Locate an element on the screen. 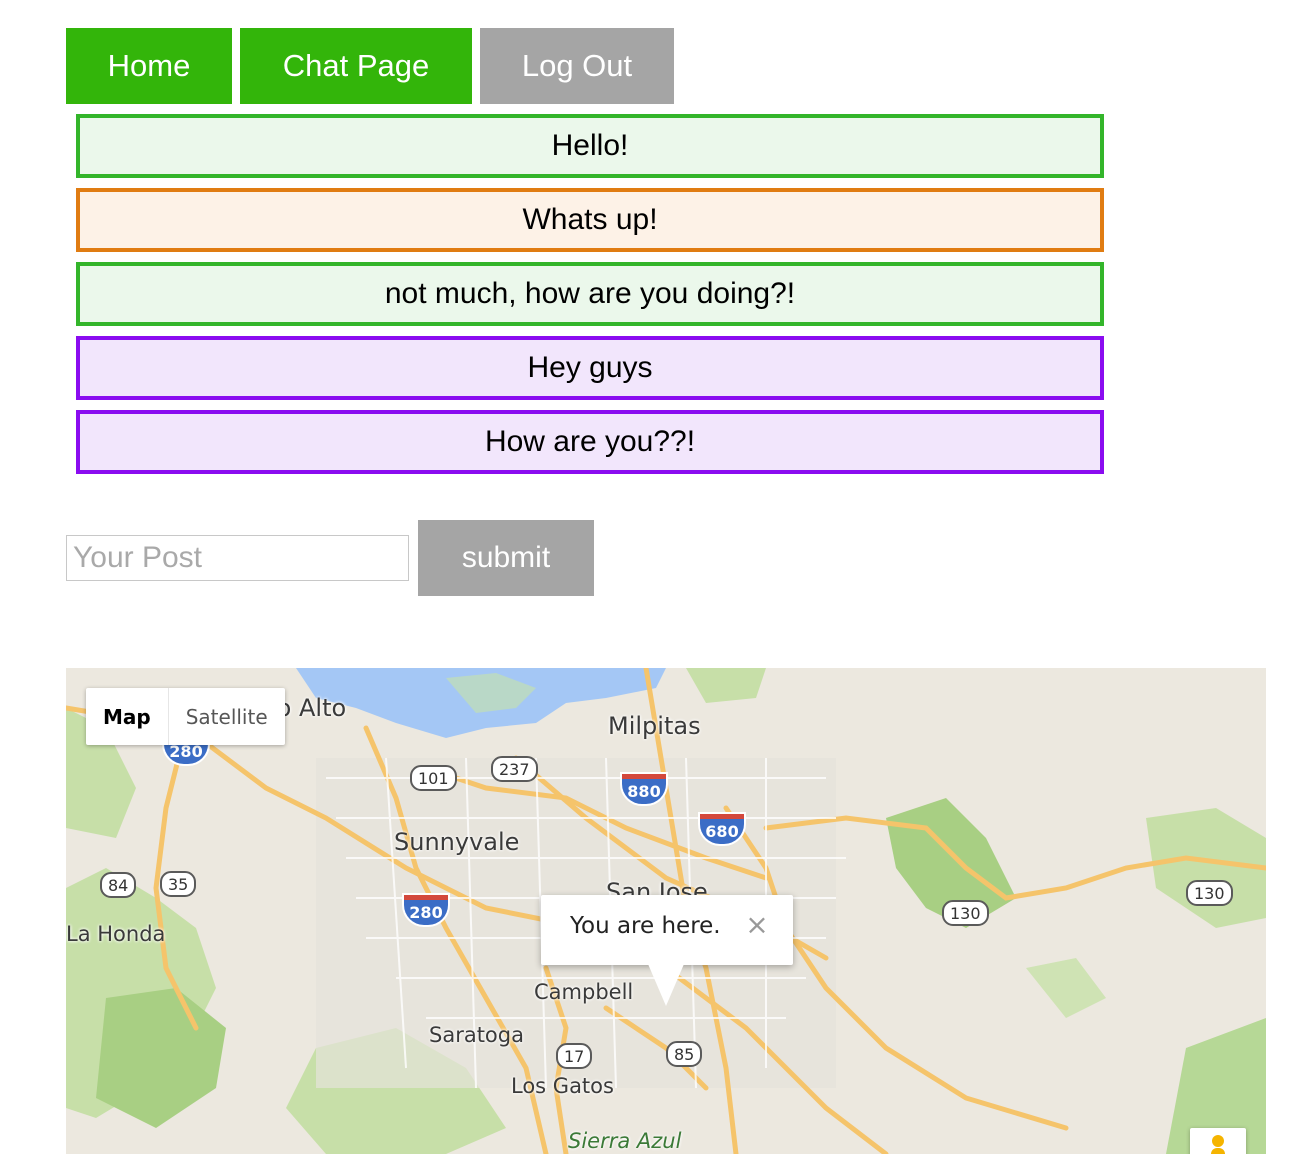 The image size is (1298, 1154). message-item: not much, how are you doing?! is located at coordinates (590, 294).